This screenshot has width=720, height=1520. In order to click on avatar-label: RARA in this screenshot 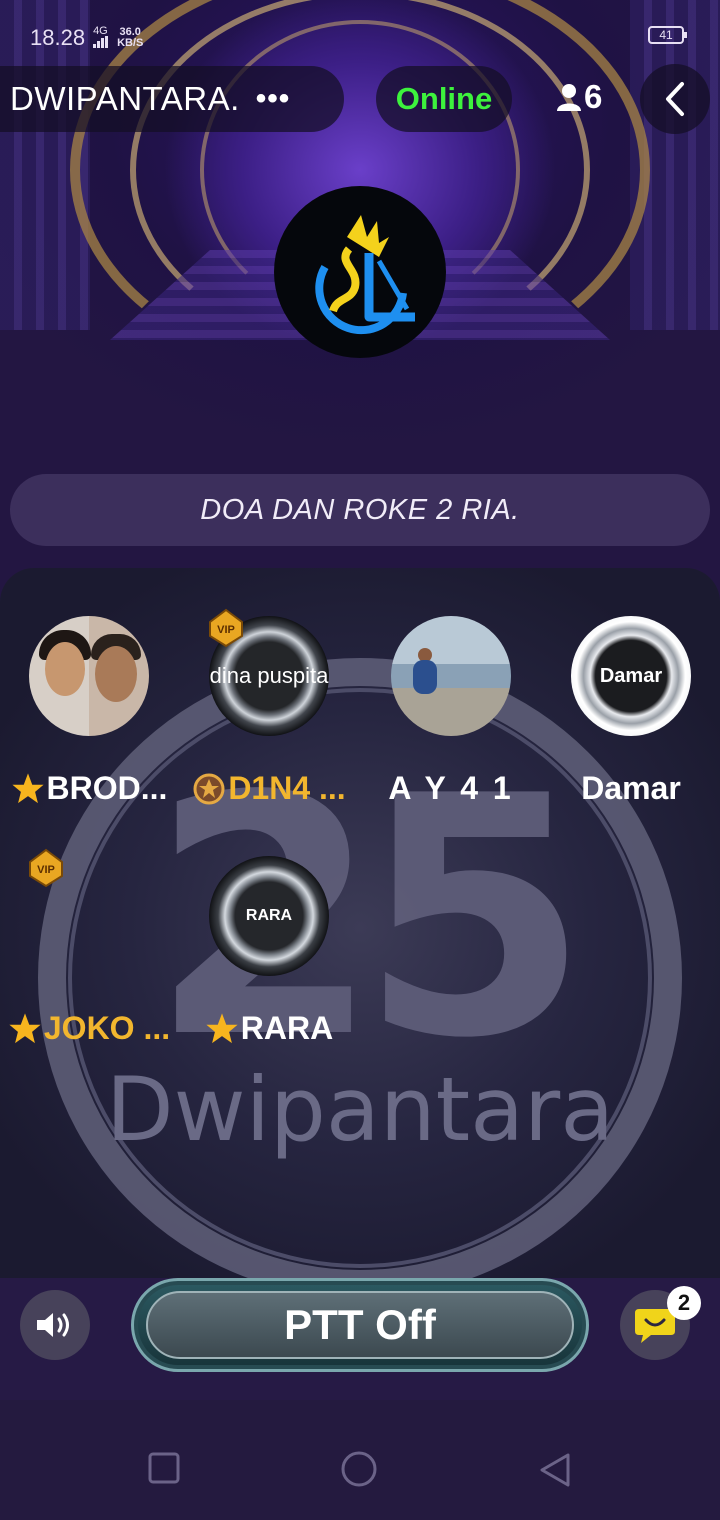, I will do `click(269, 915)`.